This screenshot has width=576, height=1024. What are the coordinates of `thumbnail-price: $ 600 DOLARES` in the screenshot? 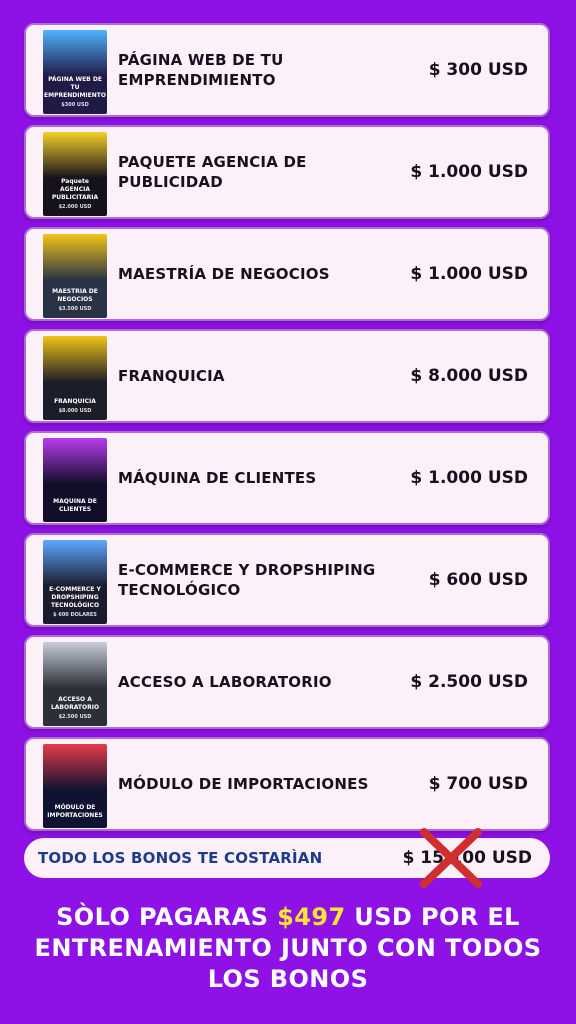 It's located at (75, 615).